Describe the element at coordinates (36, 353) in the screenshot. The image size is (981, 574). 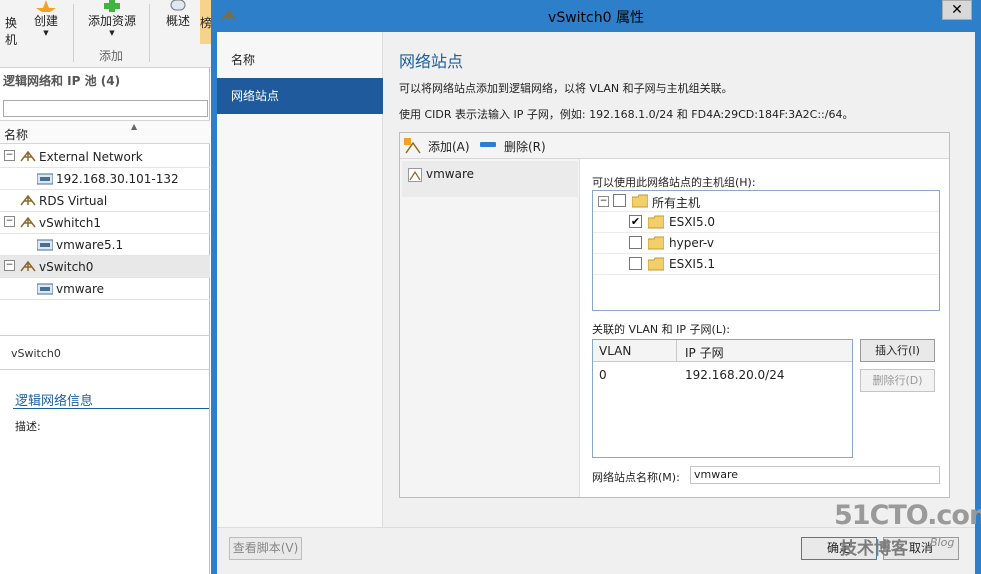
I see `detail-name: vSwitch0` at that location.